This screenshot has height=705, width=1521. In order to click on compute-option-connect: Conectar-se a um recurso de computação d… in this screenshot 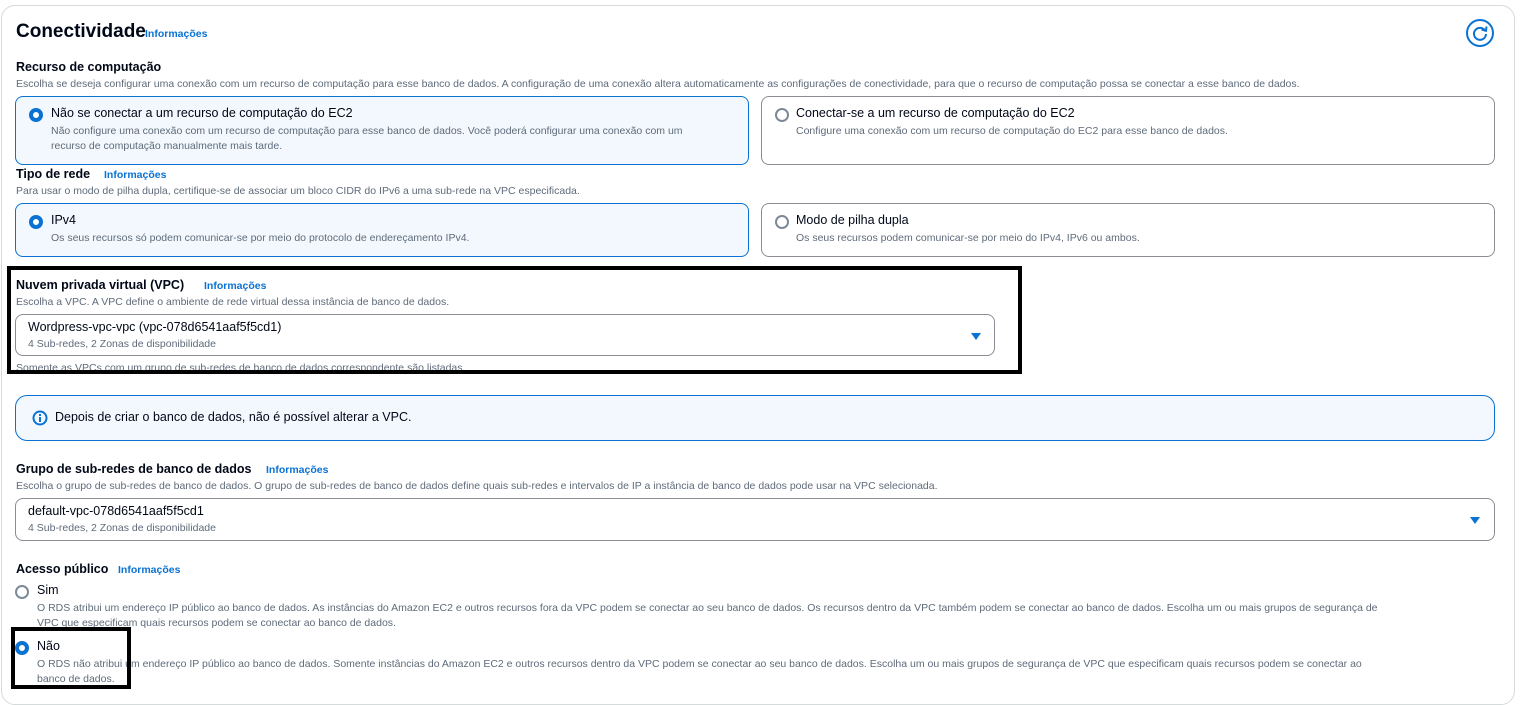, I will do `click(1128, 130)`.